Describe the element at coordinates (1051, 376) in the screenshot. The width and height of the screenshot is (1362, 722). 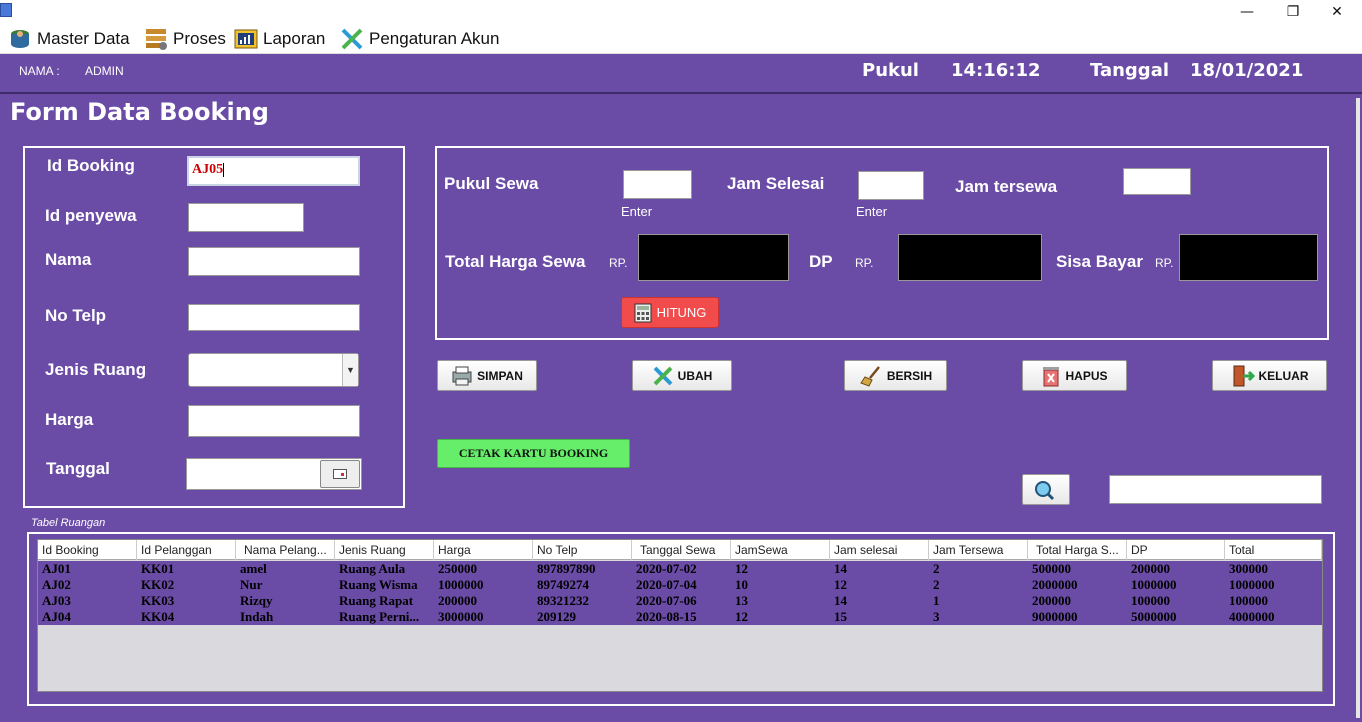
I see `trash-icon` at that location.